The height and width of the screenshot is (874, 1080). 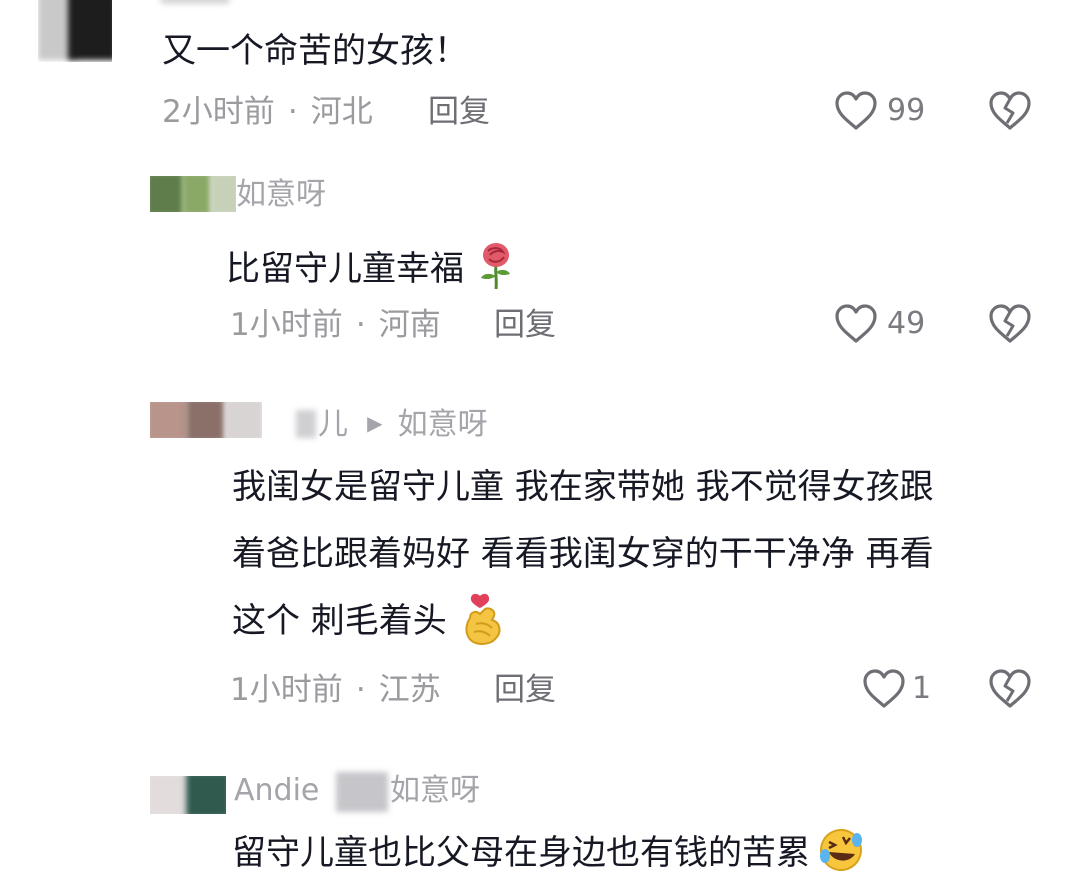 I want to click on comment-line-last: 这个 刺毛着头, so click(x=642, y=621).